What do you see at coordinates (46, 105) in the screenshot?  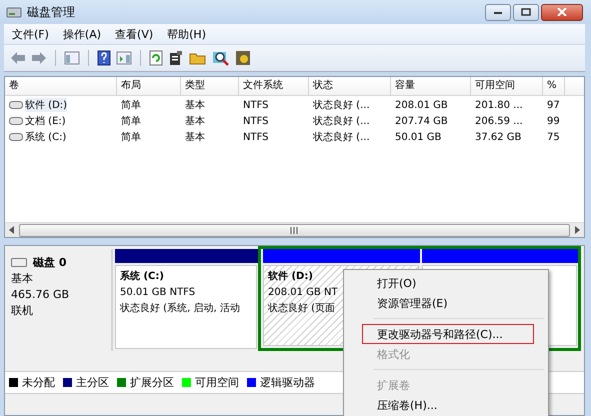 I see `table-cell: 软件 (D:)` at bounding box center [46, 105].